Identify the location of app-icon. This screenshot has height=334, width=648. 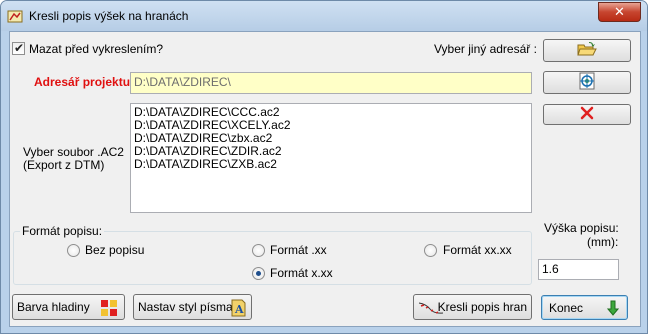
(15, 16).